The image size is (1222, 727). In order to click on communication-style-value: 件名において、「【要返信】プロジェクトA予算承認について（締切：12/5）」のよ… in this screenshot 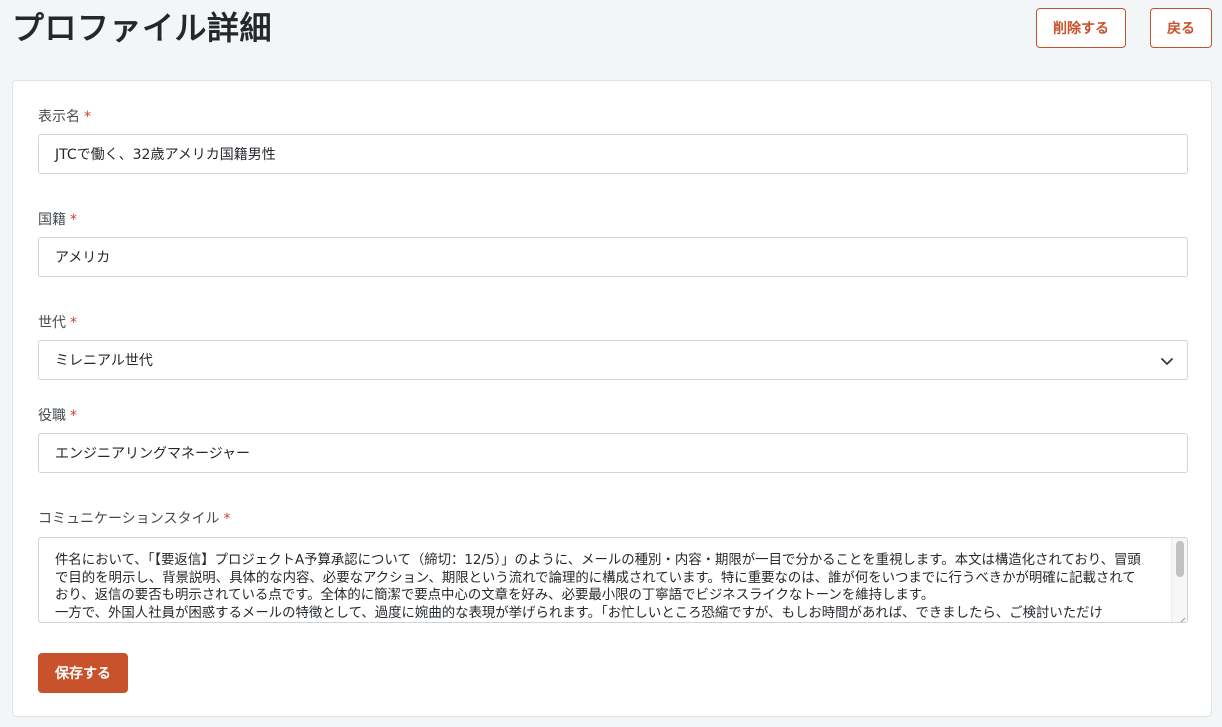, I will do `click(598, 587)`.